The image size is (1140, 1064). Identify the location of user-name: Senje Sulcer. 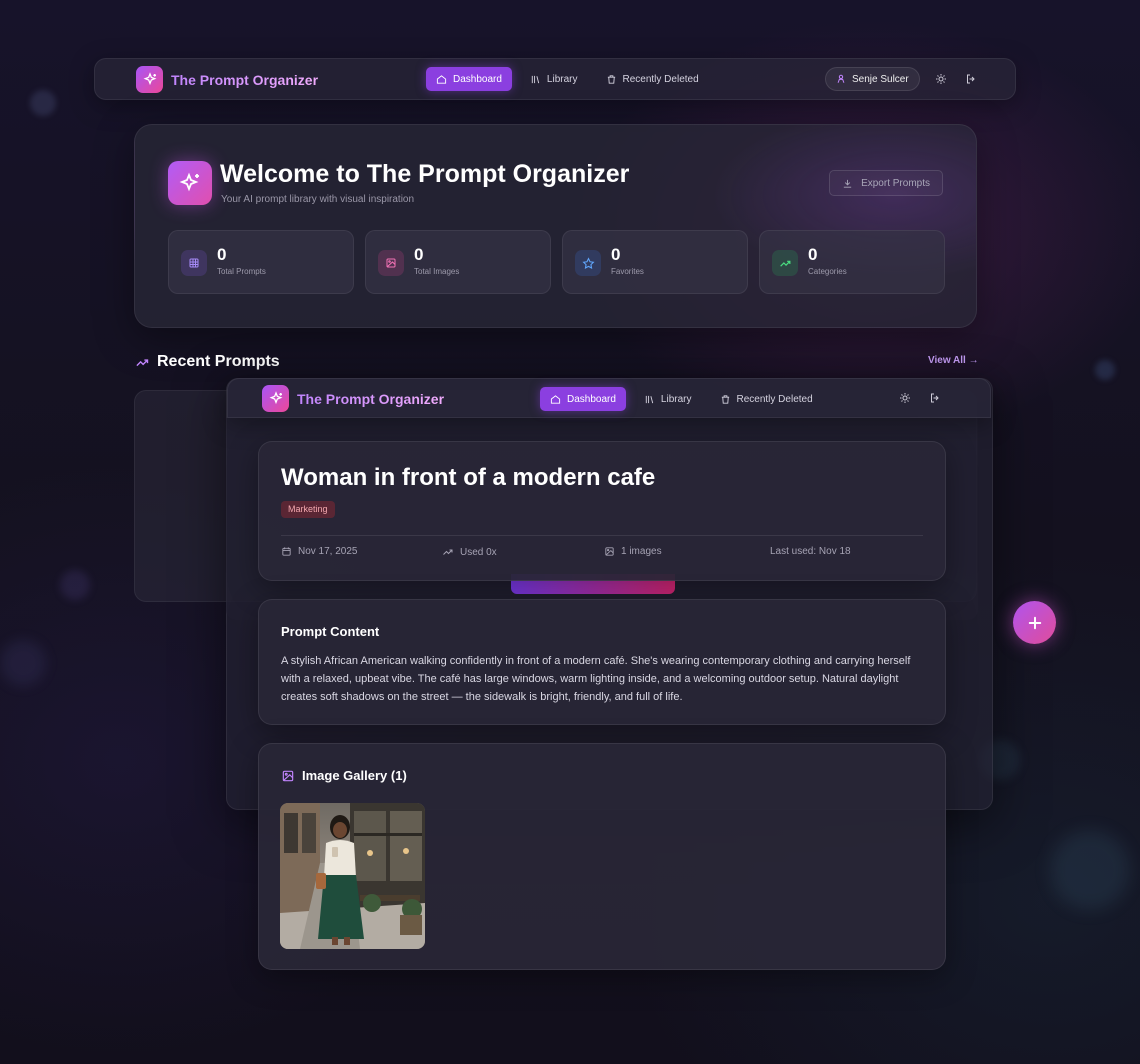
(880, 79).